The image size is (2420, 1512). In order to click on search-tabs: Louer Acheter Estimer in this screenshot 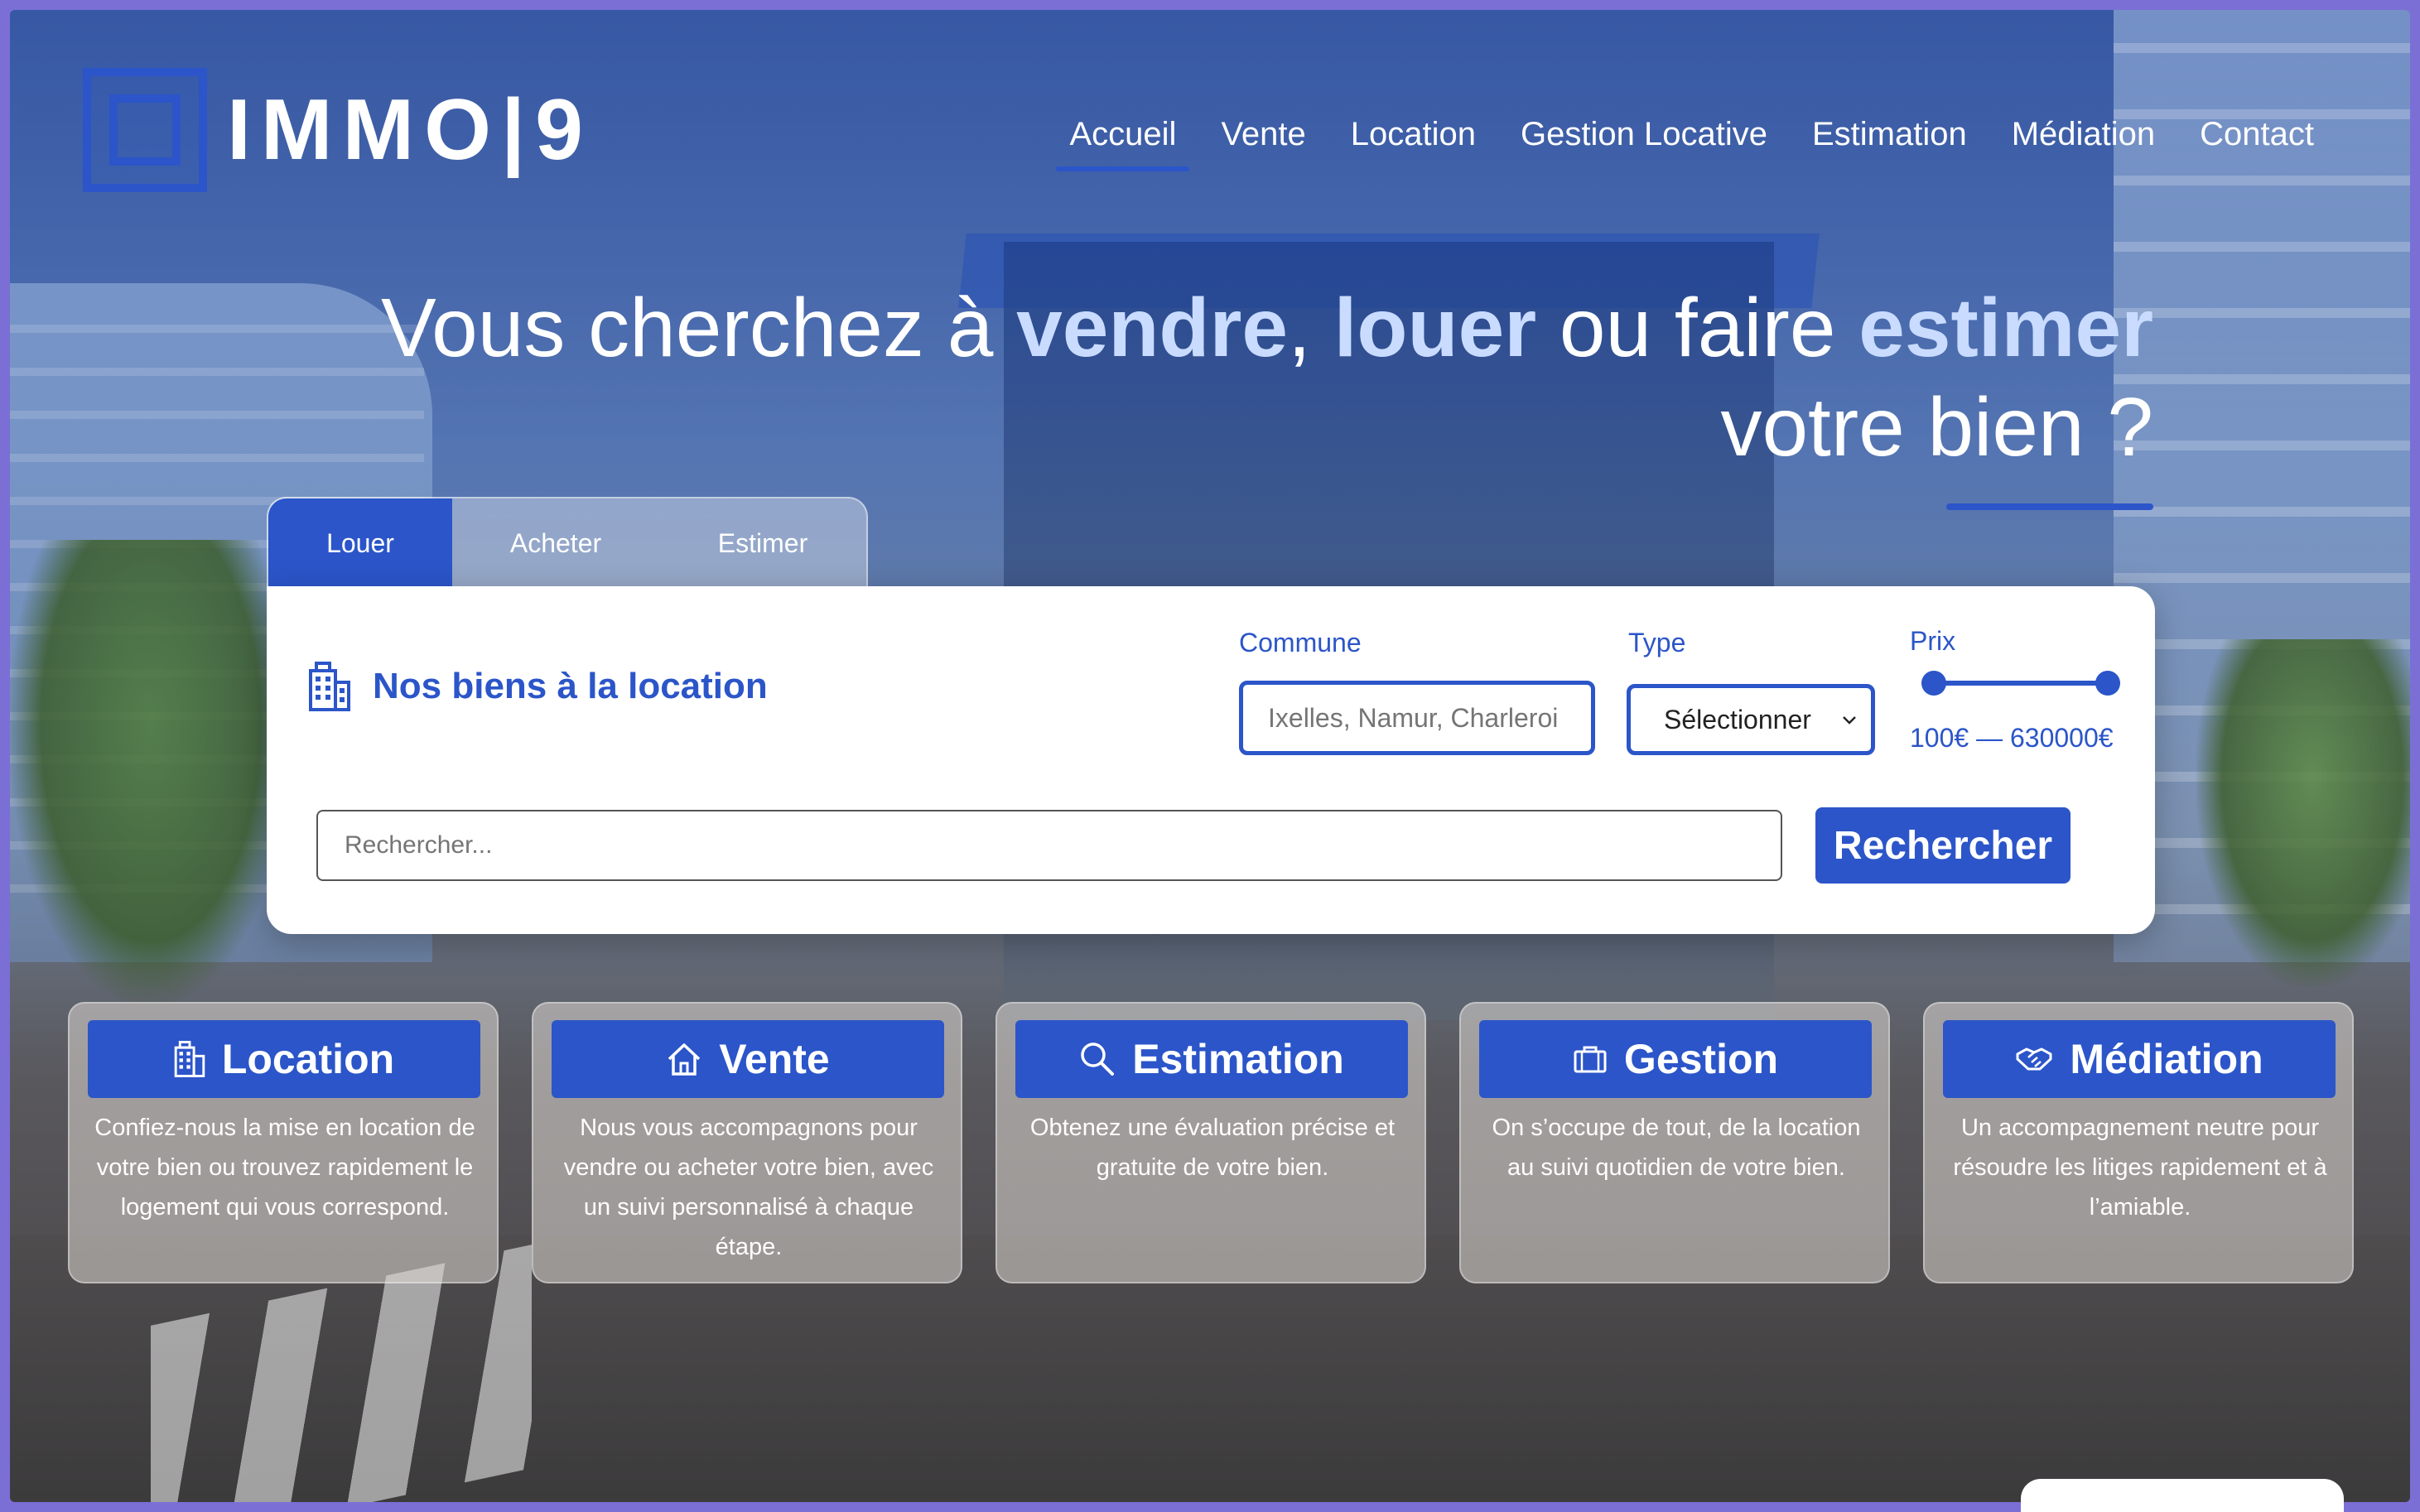, I will do `click(567, 542)`.